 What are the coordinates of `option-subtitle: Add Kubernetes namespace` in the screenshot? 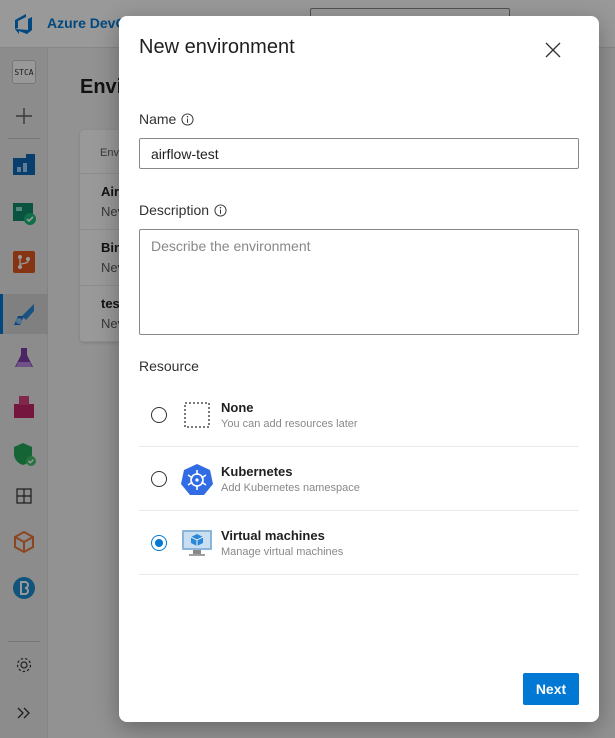 It's located at (290, 488).